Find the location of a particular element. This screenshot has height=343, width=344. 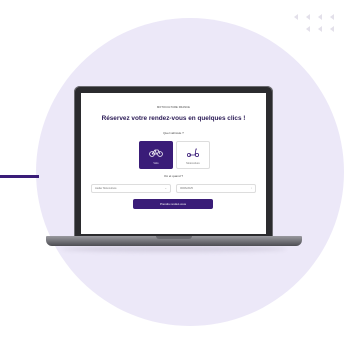

vehicle-option-label: Motoculture is located at coordinates (193, 163).